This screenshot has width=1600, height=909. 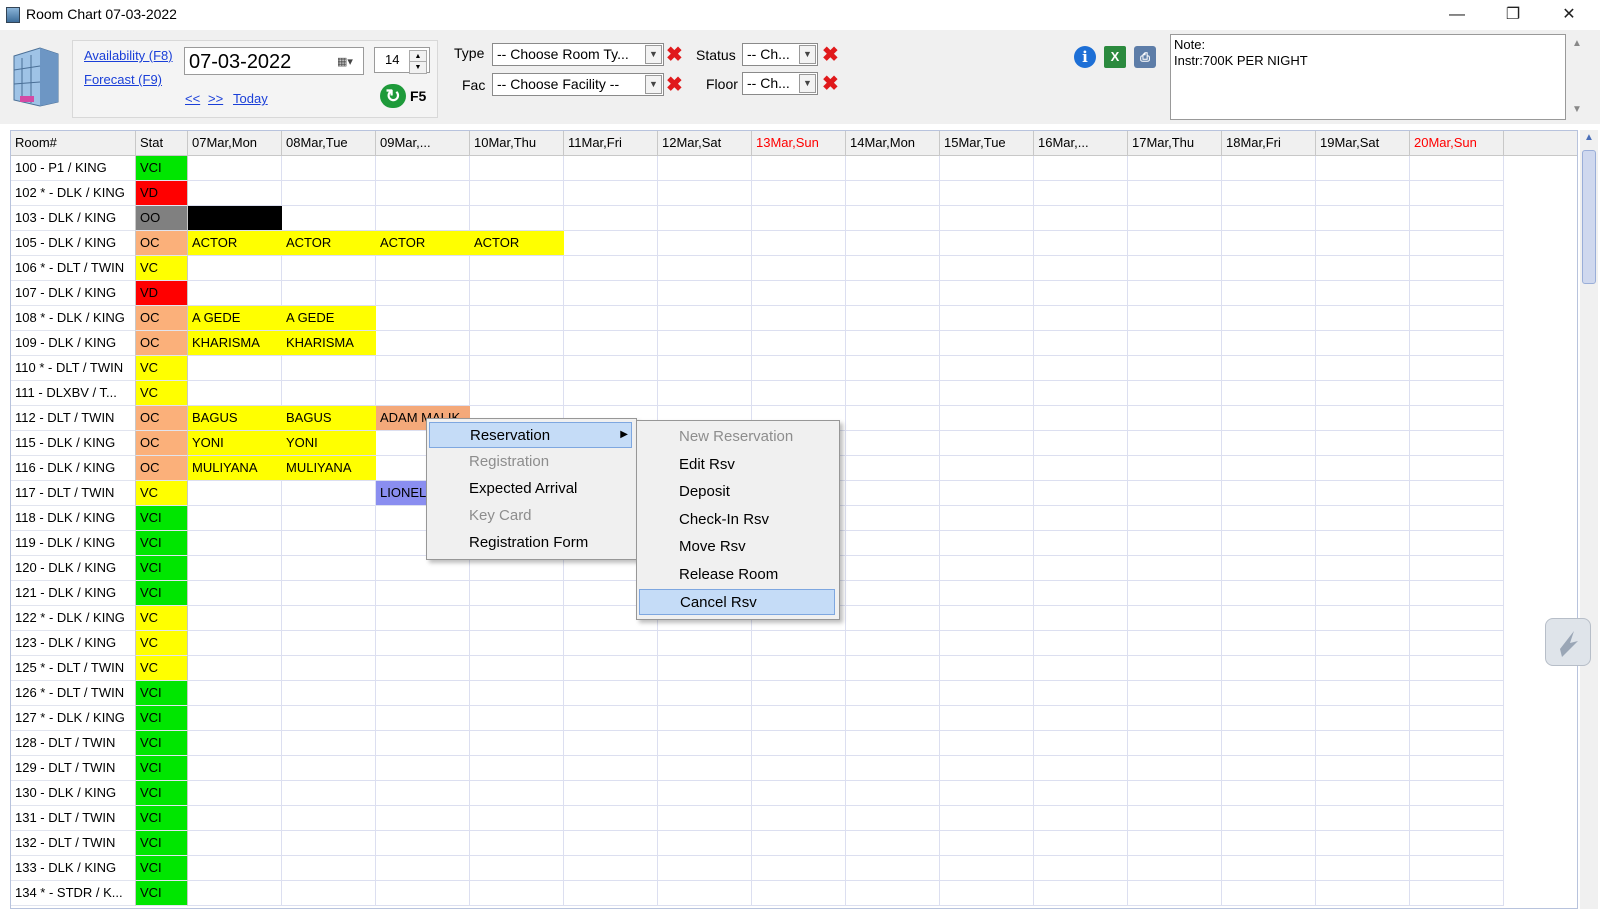 I want to click on room-cell: 116 - DLK / KING, so click(x=73, y=468).